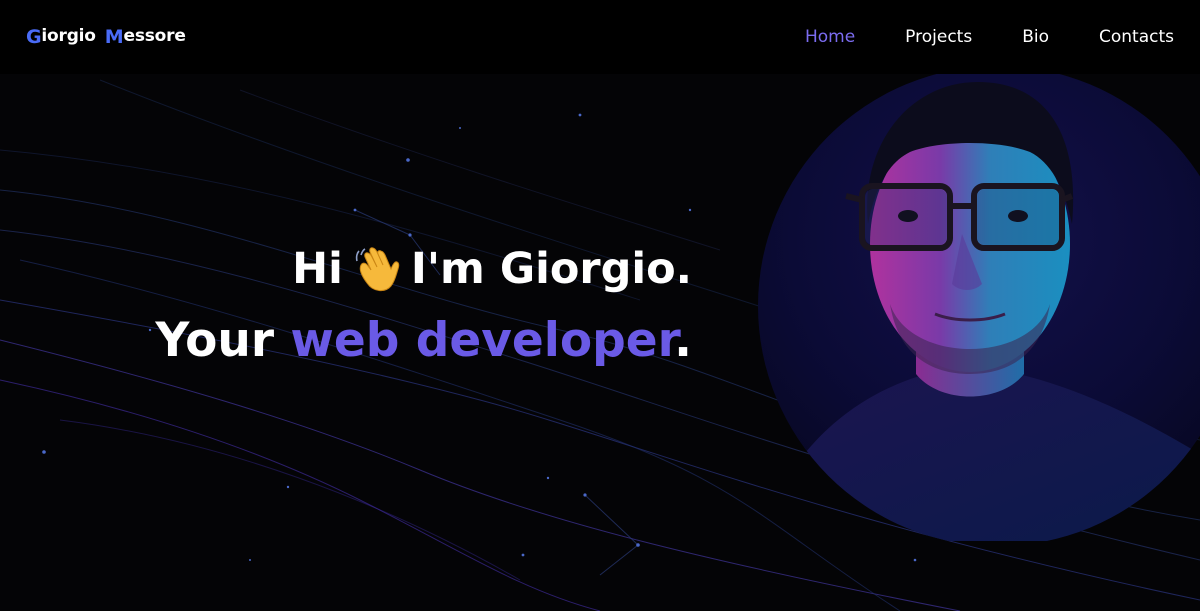  What do you see at coordinates (1136, 37) in the screenshot?
I see `nav-link-contacts: Contacts` at bounding box center [1136, 37].